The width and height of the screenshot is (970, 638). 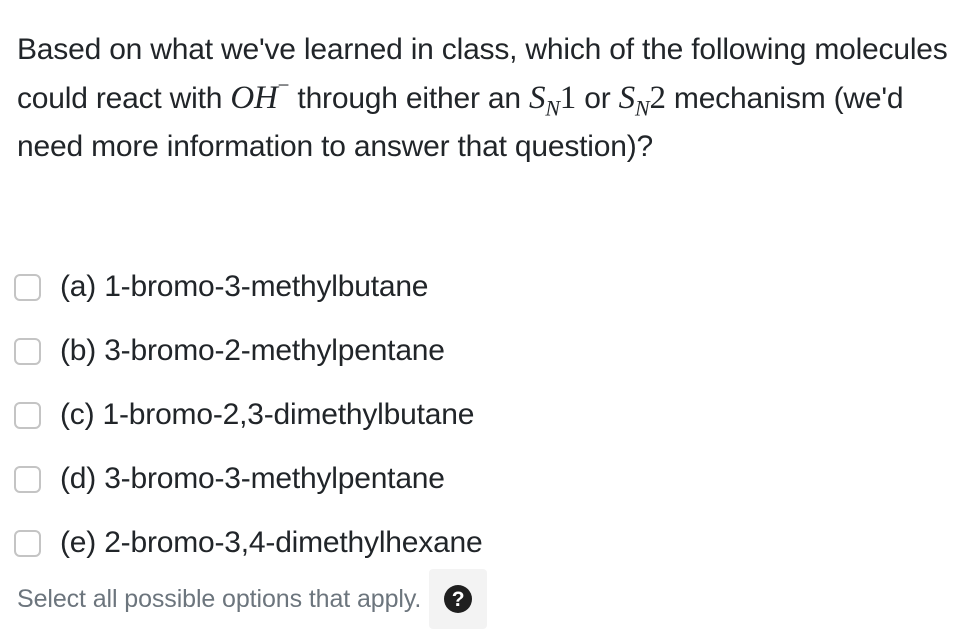 I want to click on question-circle-icon: ?, so click(x=458, y=599).